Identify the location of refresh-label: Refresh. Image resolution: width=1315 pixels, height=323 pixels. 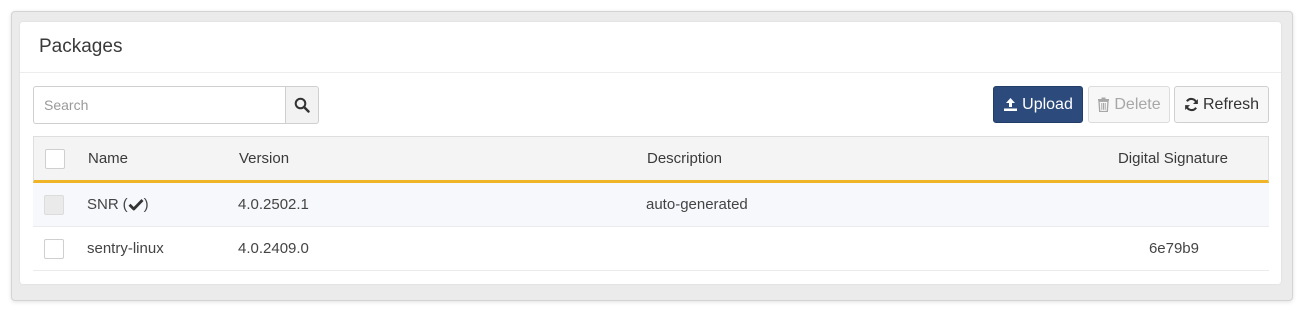
(1231, 104).